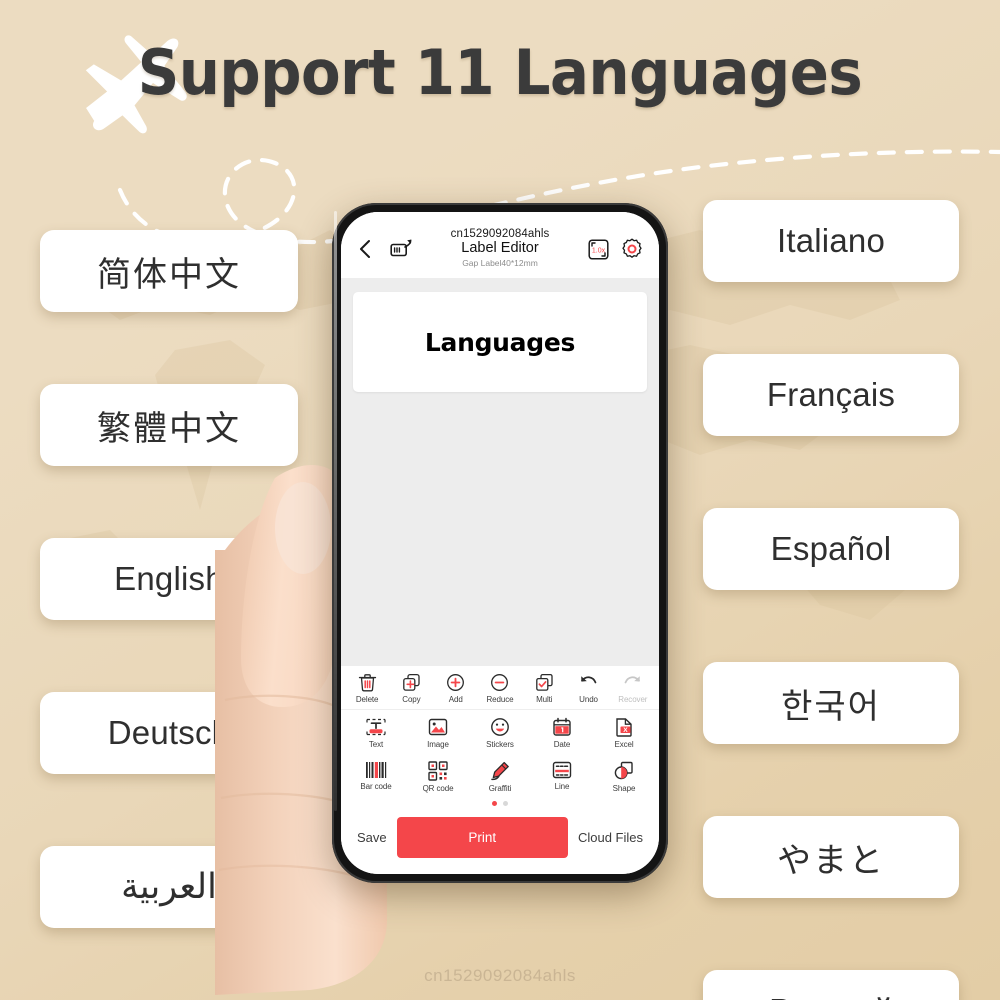 The height and width of the screenshot is (1000, 1000). Describe the element at coordinates (376, 727) in the screenshot. I see `text-tool-icon` at that location.